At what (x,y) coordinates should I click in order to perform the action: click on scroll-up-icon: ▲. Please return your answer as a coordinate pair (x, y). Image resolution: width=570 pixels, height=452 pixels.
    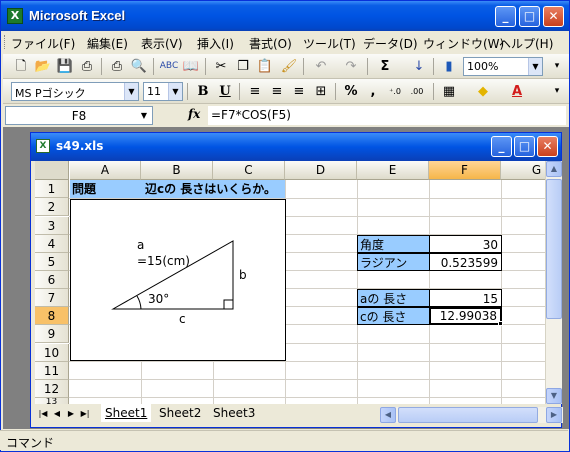
    Looking at the image, I should click on (554, 169).